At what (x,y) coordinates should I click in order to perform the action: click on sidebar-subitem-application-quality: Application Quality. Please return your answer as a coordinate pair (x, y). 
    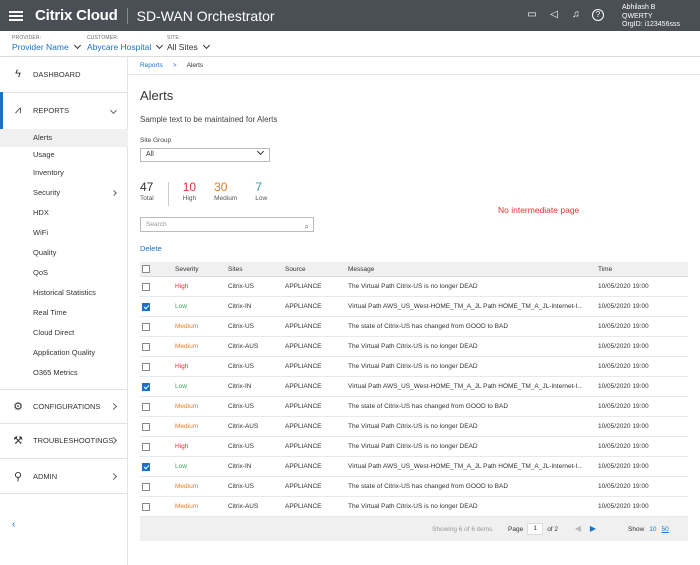
    Looking at the image, I should click on (64, 353).